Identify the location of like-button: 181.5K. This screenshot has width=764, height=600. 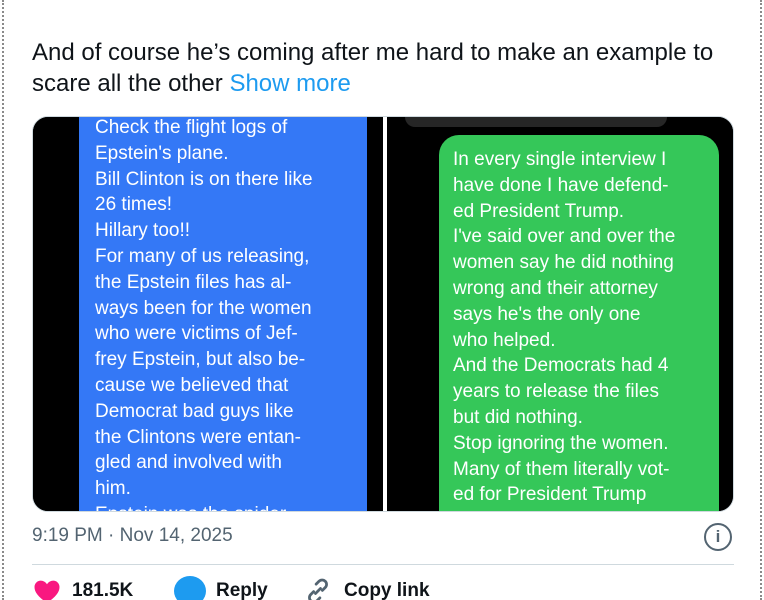
(82, 588).